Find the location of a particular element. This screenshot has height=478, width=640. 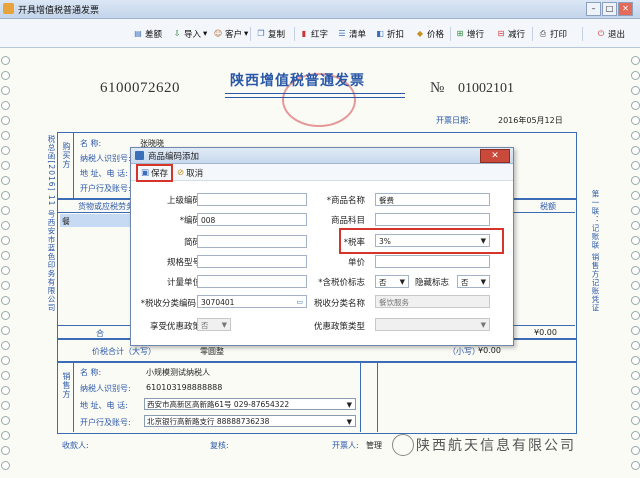

buyer-bank-label: 开户行及账号: is located at coordinates (105, 188).